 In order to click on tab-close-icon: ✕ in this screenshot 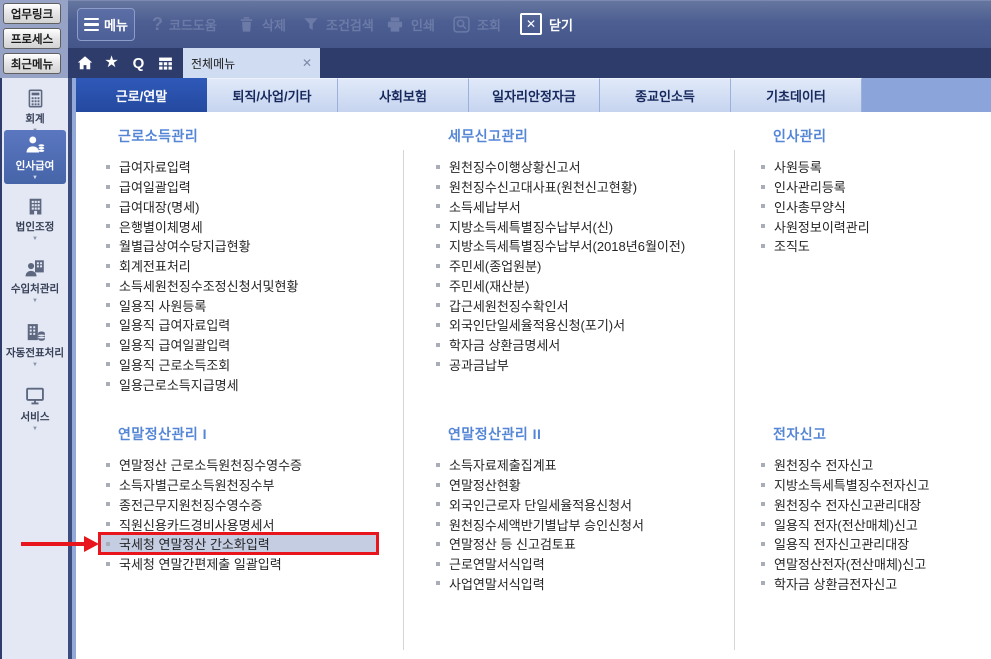, I will do `click(307, 63)`.